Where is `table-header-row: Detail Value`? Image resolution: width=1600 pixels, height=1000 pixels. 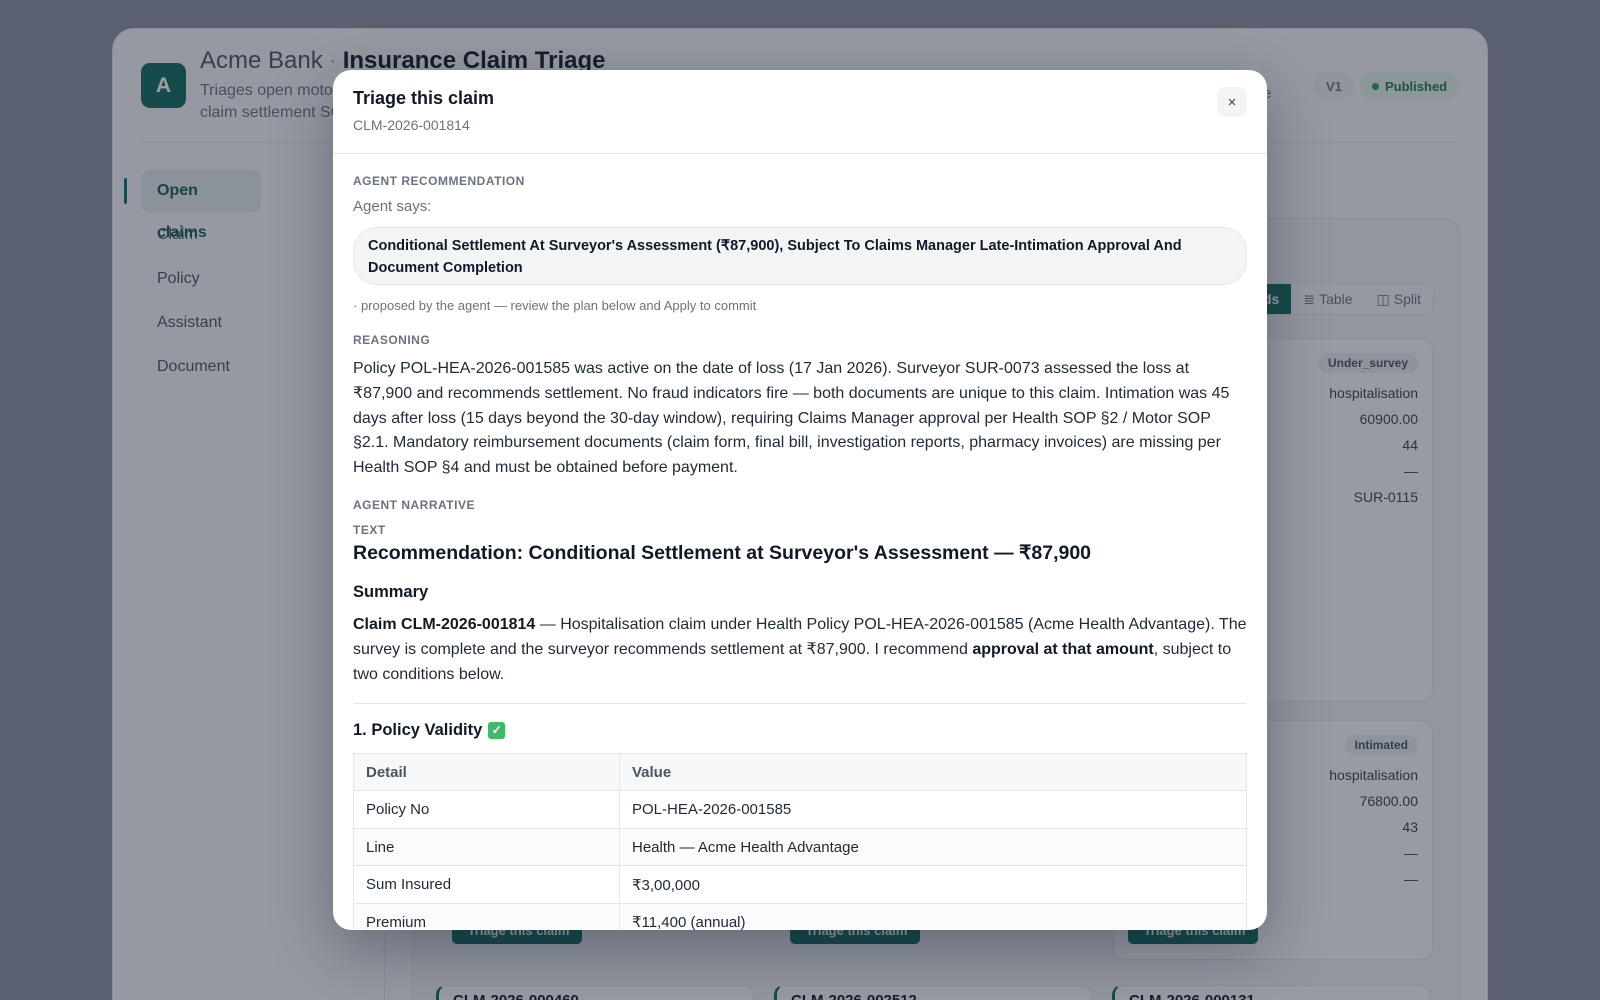 table-header-row: Detail Value is located at coordinates (800, 772).